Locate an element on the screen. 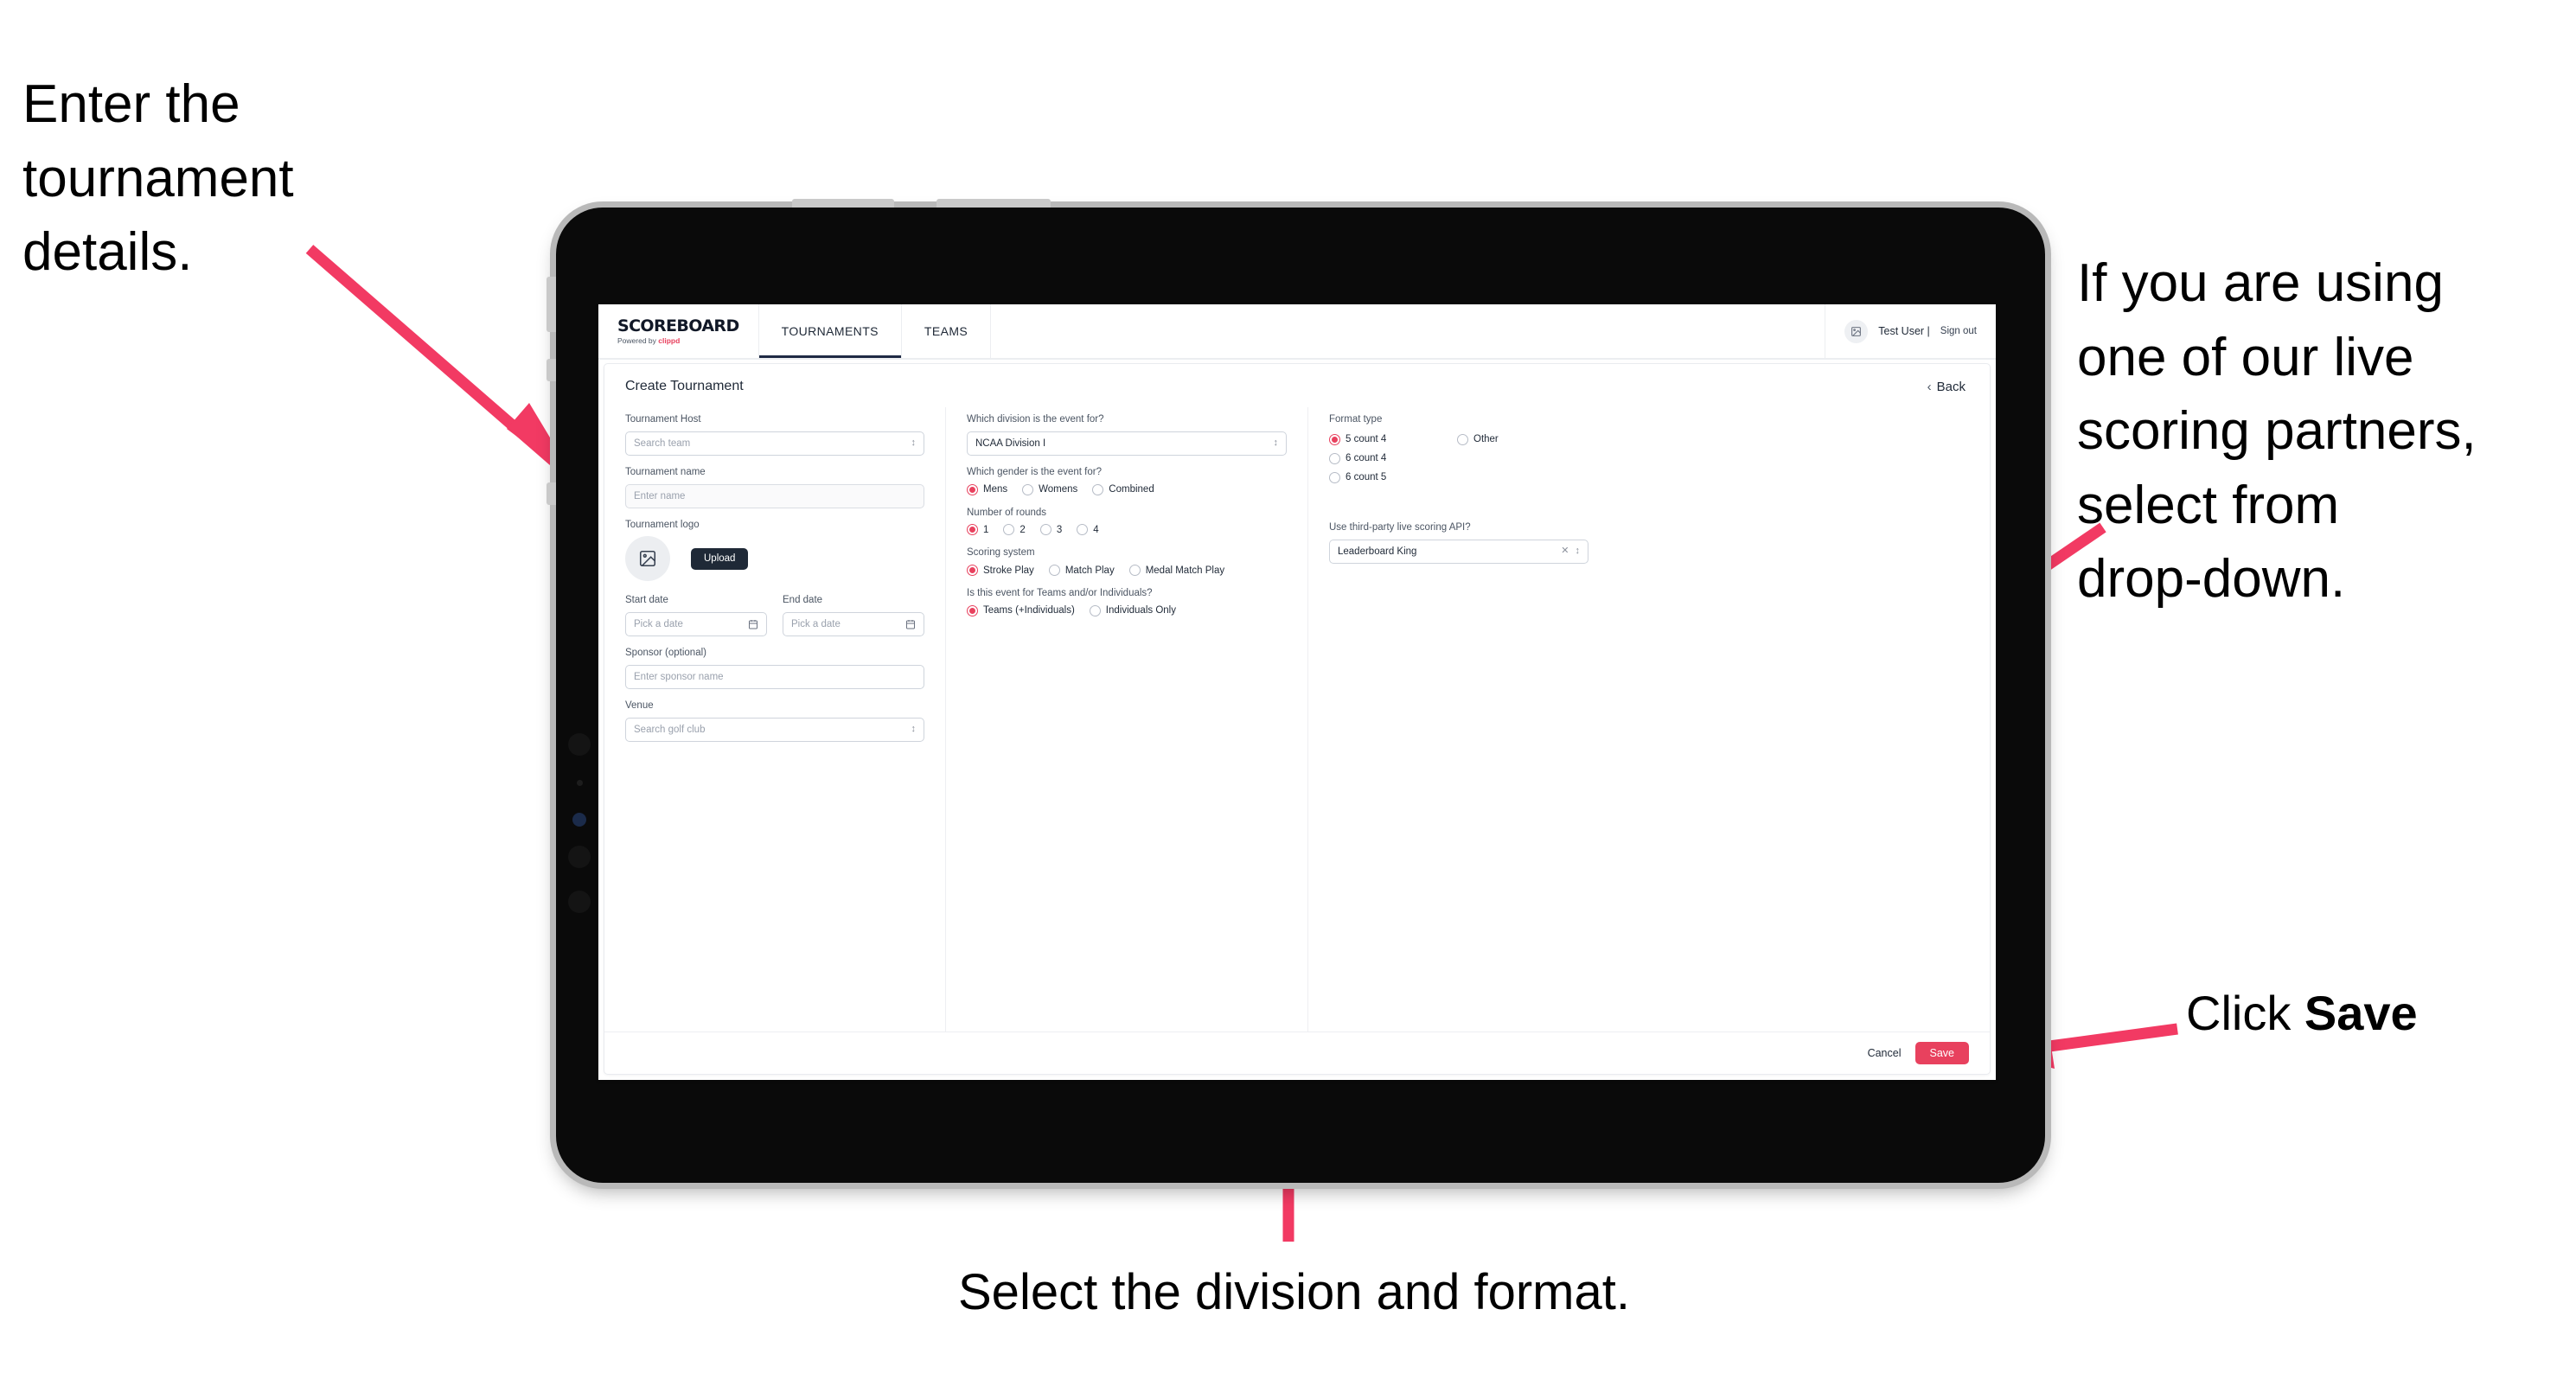  rounds-option-2: 2 is located at coordinates (1015, 530).